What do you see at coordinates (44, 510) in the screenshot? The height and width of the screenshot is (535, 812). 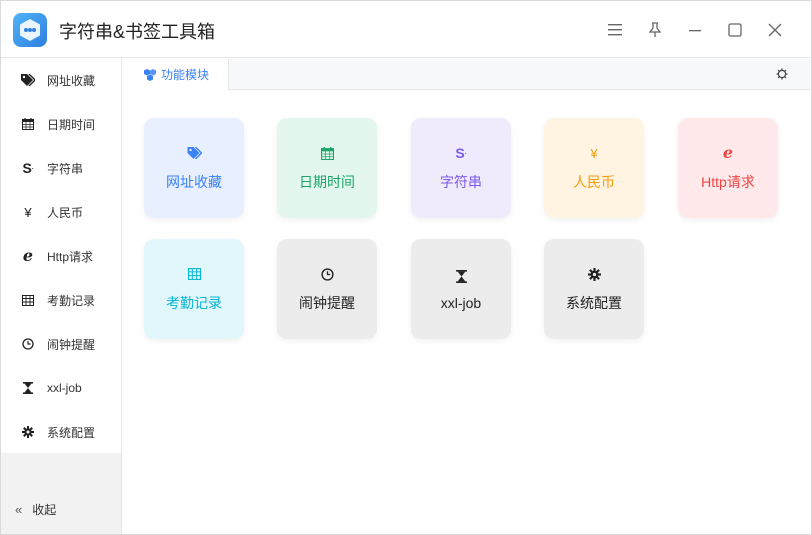 I see `collapse-label: 收起` at bounding box center [44, 510].